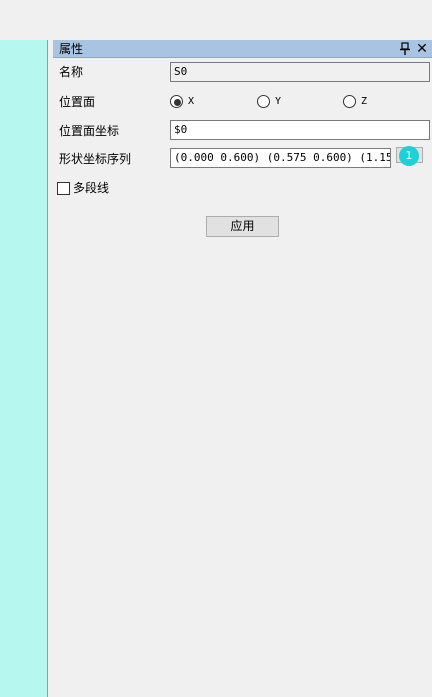 The height and width of the screenshot is (697, 432). I want to click on shape-label: 形状坐标序列, so click(95, 159).